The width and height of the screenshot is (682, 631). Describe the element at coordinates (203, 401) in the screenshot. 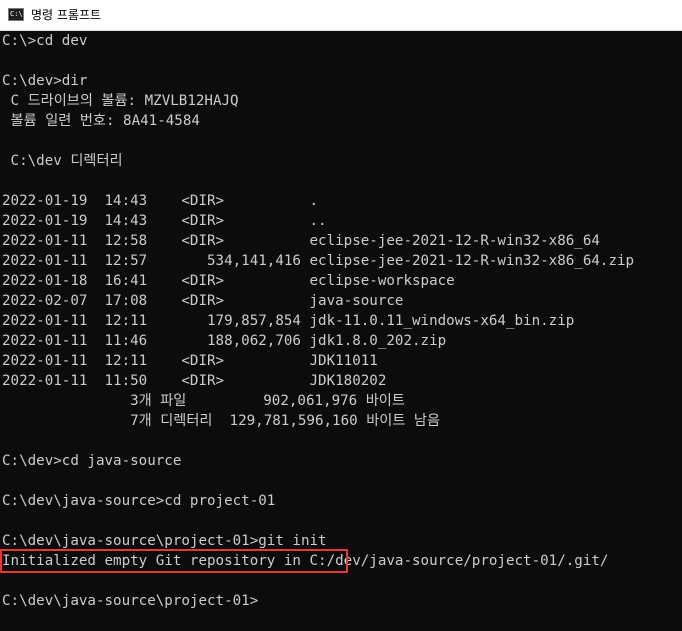

I see `dir-summary-files: 3개 파일 902,061,976 바이트` at that location.